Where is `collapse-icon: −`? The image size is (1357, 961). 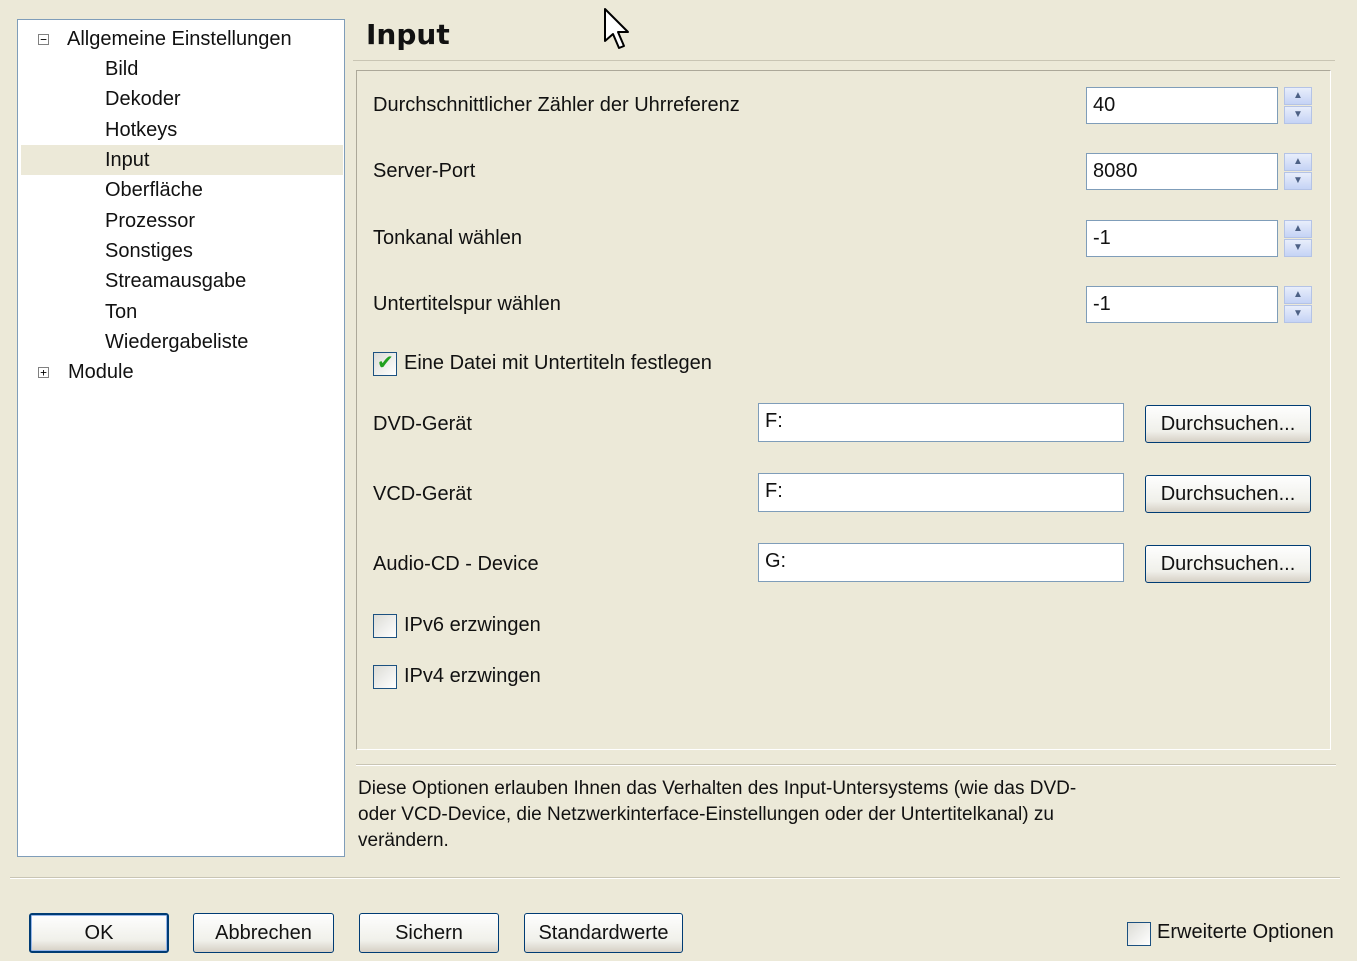 collapse-icon: − is located at coordinates (43, 39).